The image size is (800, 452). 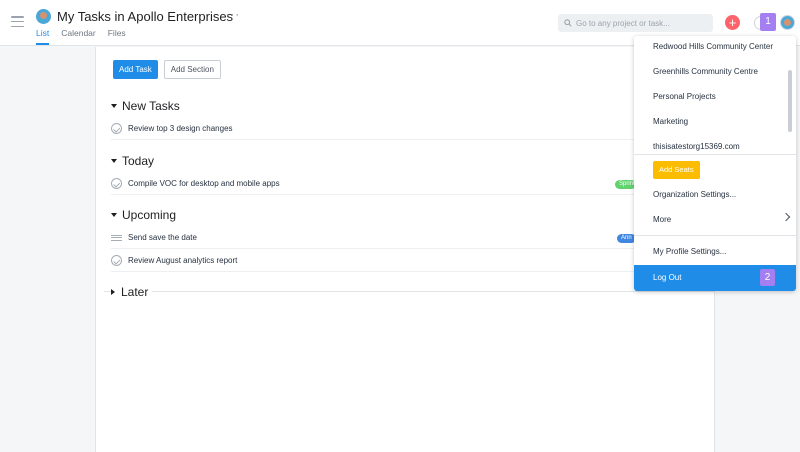 I want to click on step-marker-2: 2, so click(x=767, y=277).